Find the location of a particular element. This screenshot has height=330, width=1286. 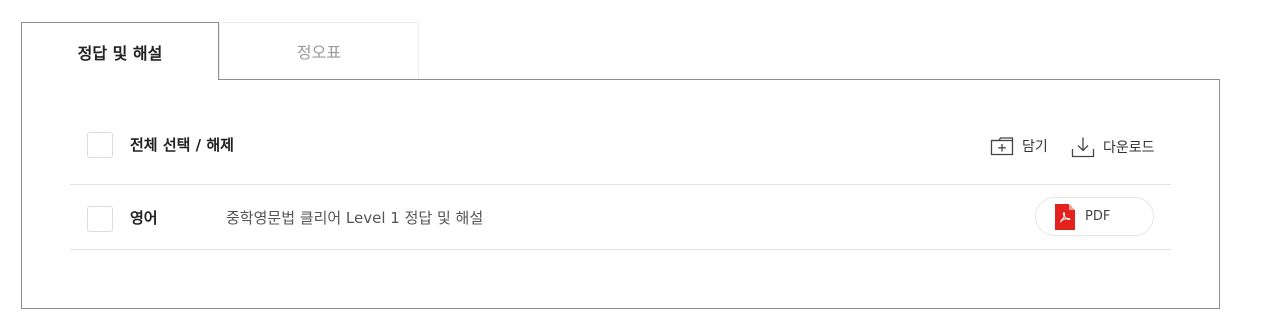

save-button: 담기 is located at coordinates (1019, 146).